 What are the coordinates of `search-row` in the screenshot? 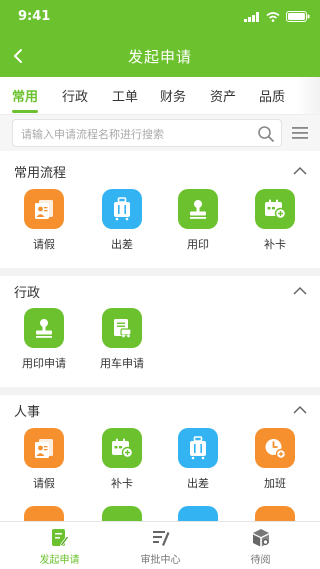 It's located at (160, 133).